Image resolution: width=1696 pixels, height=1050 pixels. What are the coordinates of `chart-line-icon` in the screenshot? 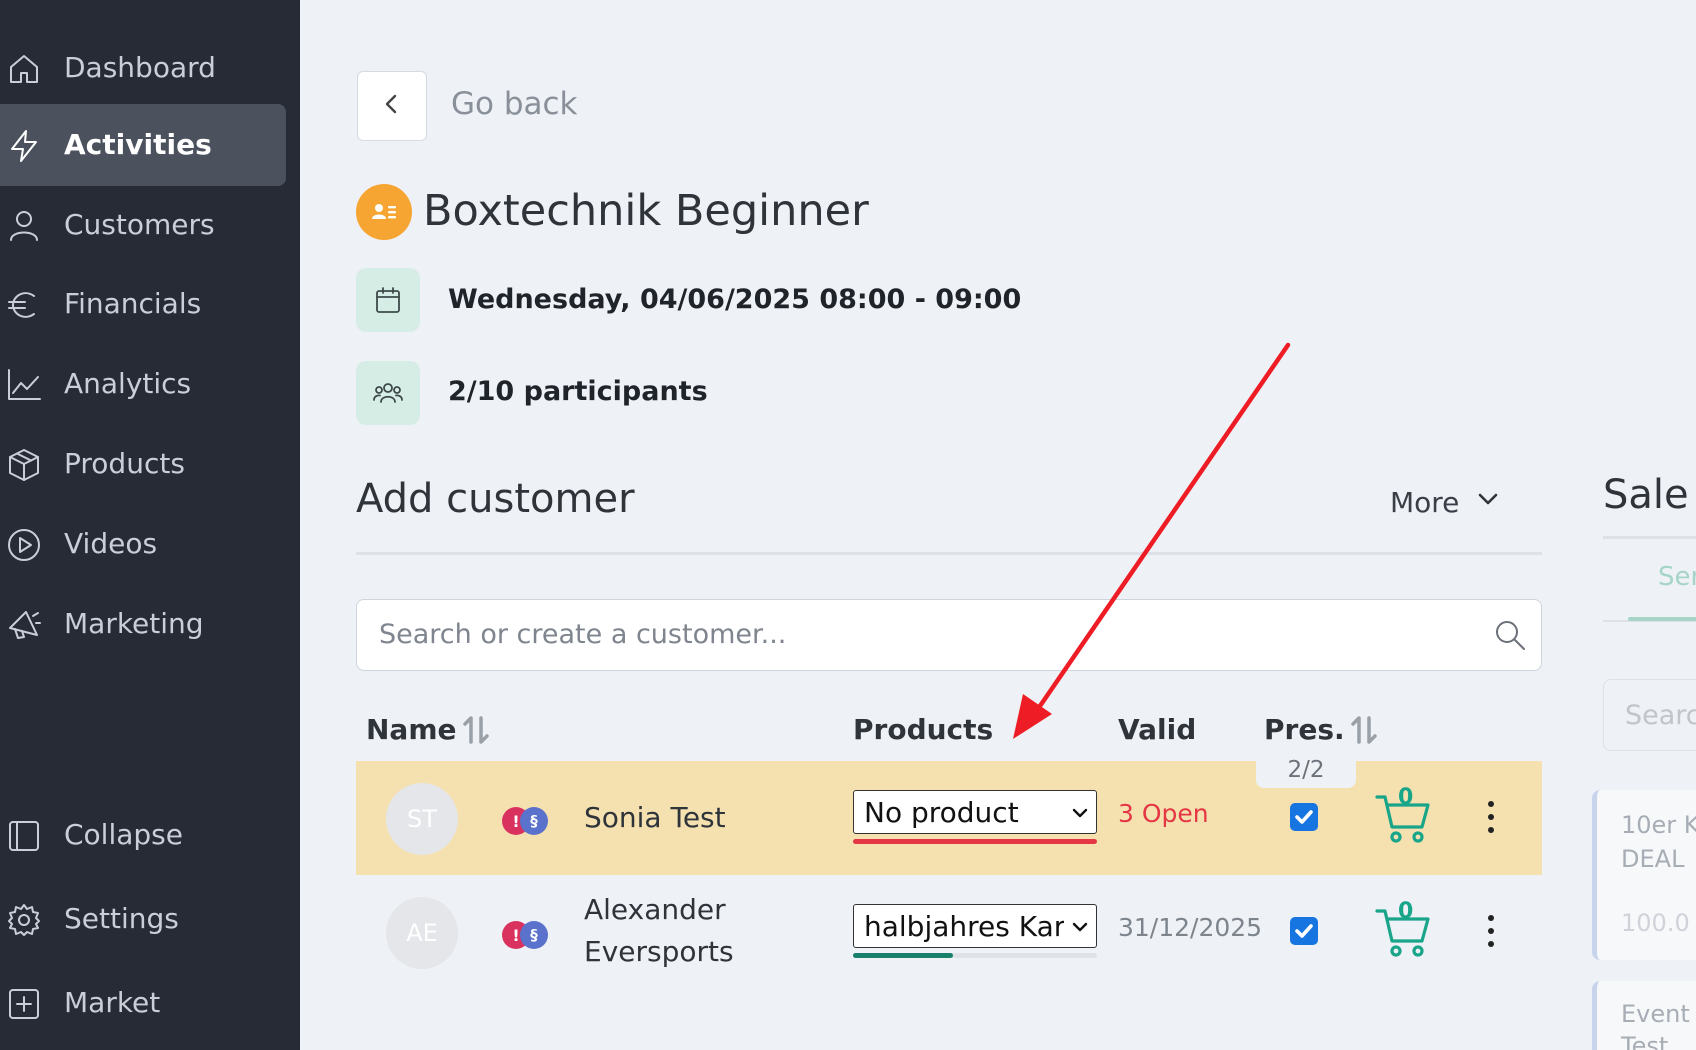 It's located at (24, 385).